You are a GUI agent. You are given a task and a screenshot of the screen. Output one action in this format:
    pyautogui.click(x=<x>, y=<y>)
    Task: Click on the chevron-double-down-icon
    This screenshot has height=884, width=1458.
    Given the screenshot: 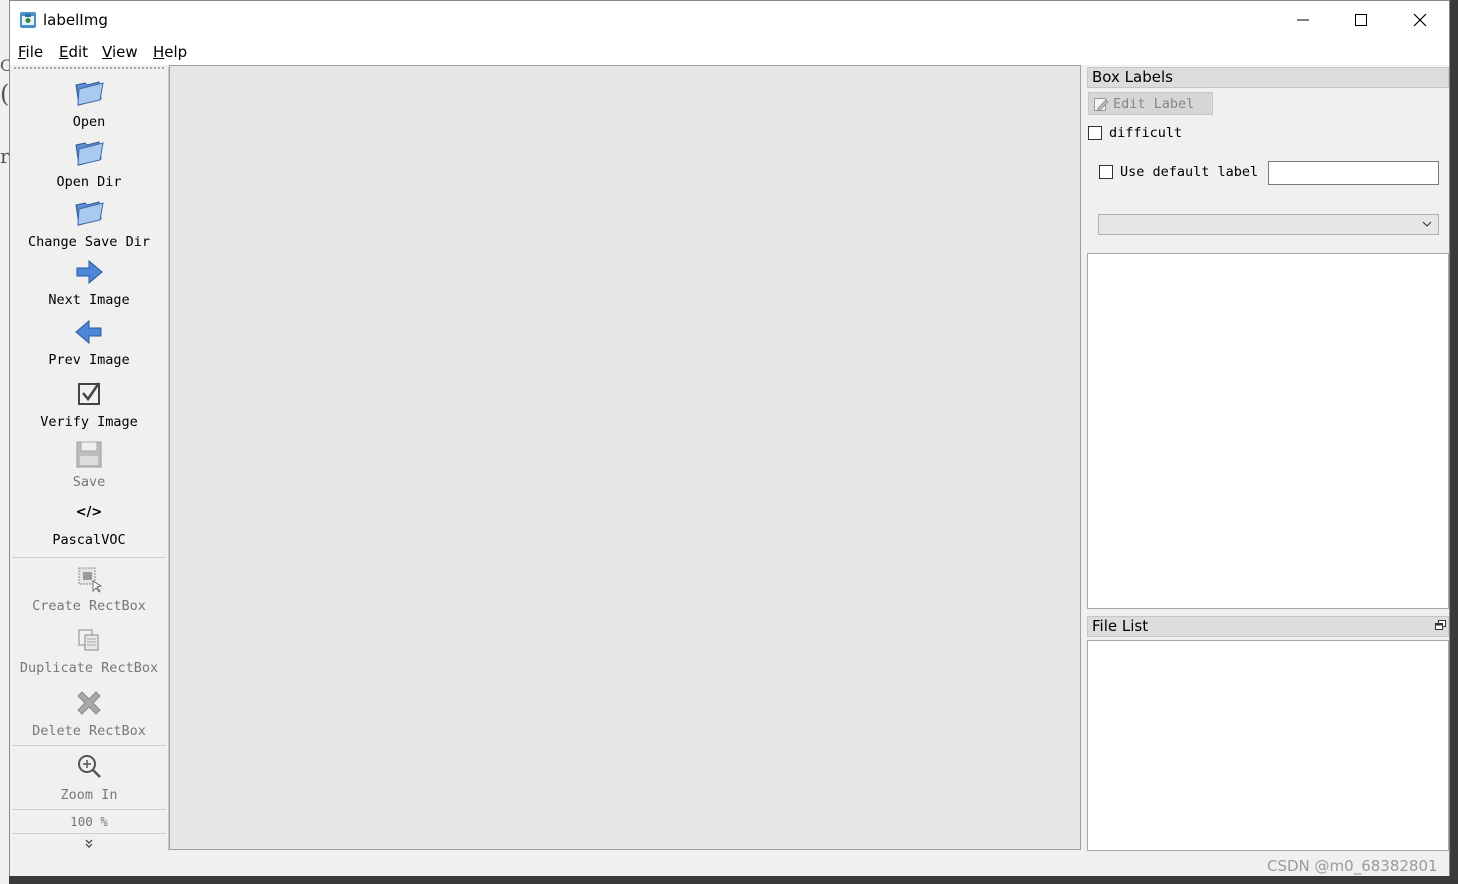 What is the action you would take?
    pyautogui.click(x=89, y=843)
    